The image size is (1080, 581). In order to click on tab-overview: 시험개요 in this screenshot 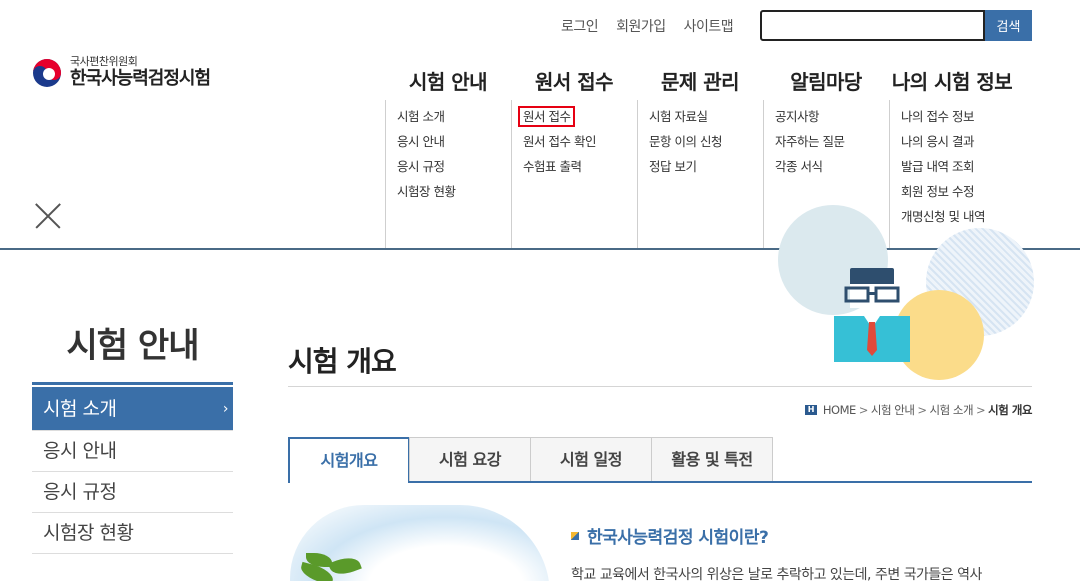, I will do `click(349, 460)`.